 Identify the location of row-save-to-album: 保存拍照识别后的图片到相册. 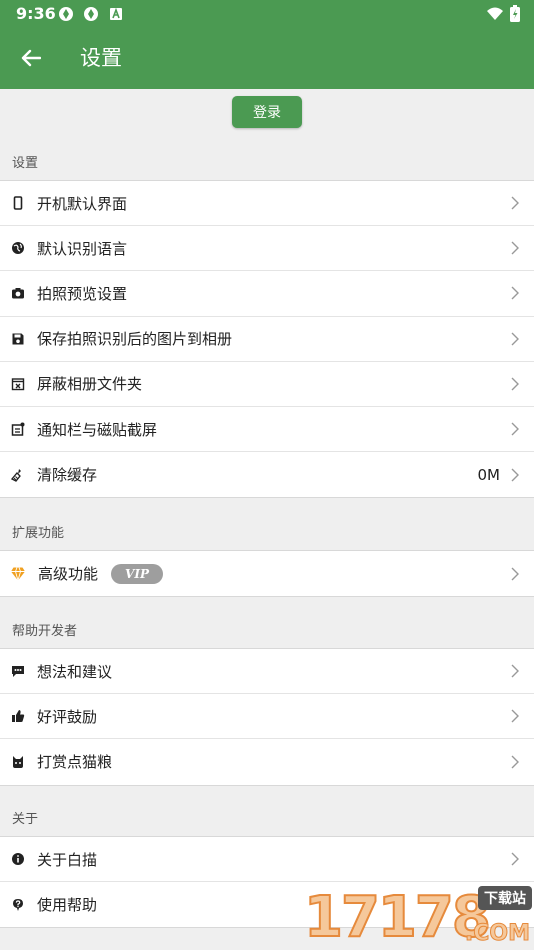
(267, 339).